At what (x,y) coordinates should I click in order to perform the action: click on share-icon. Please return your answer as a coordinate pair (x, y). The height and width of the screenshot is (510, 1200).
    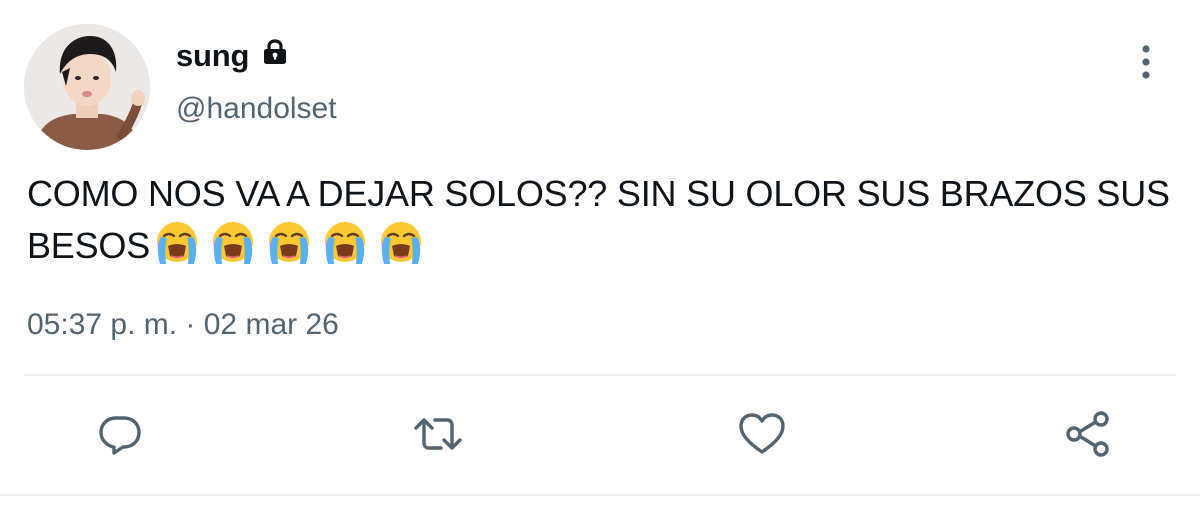
    Looking at the image, I should click on (1087, 434).